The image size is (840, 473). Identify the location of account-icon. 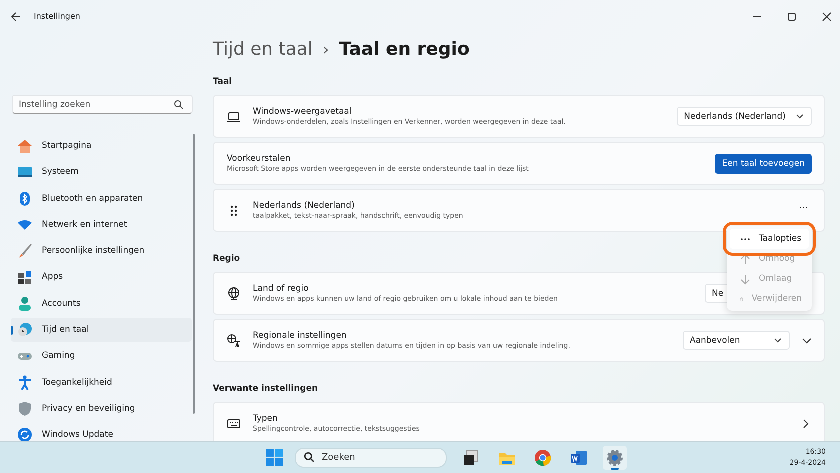
(25, 304).